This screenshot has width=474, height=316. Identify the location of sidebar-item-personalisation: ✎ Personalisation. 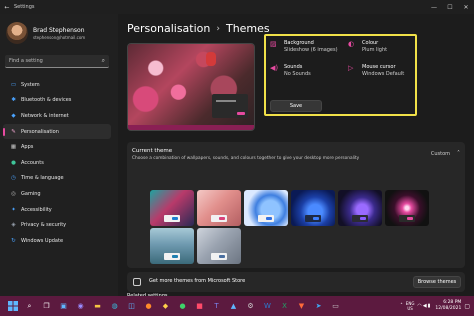
(57, 131).